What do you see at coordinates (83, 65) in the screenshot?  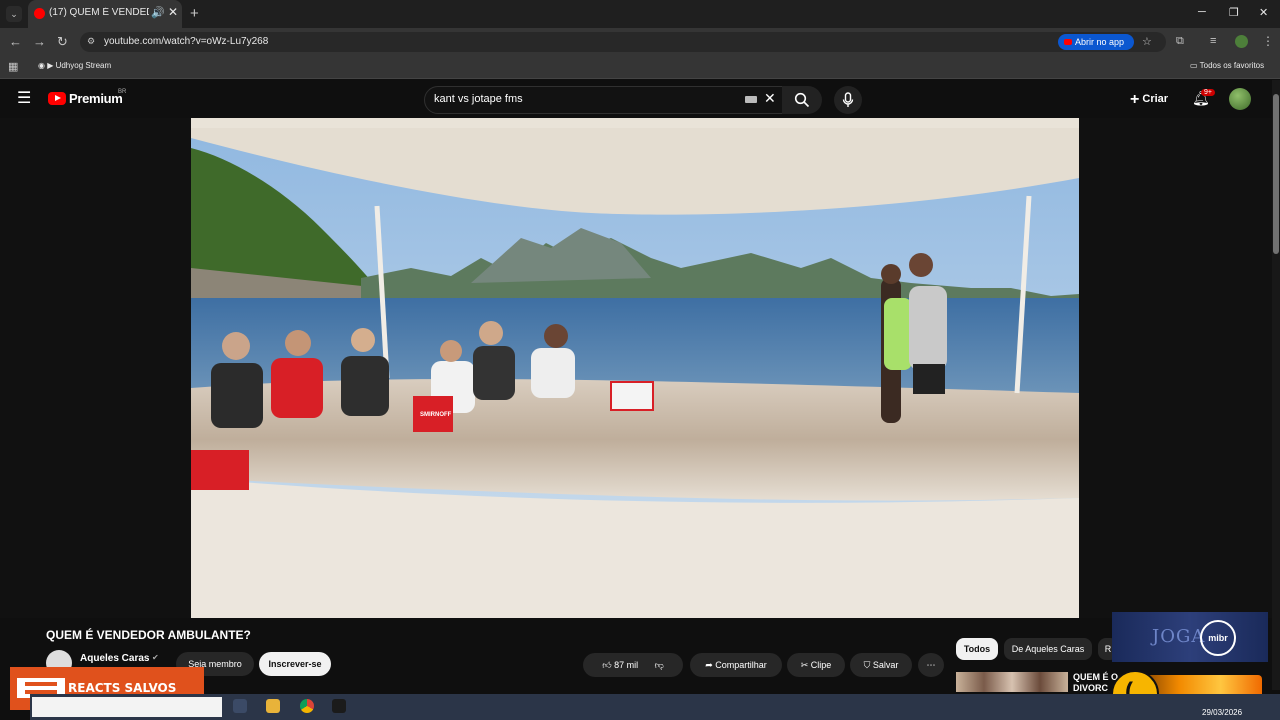 I see `bookmark-label: Udhyog Stream` at bounding box center [83, 65].